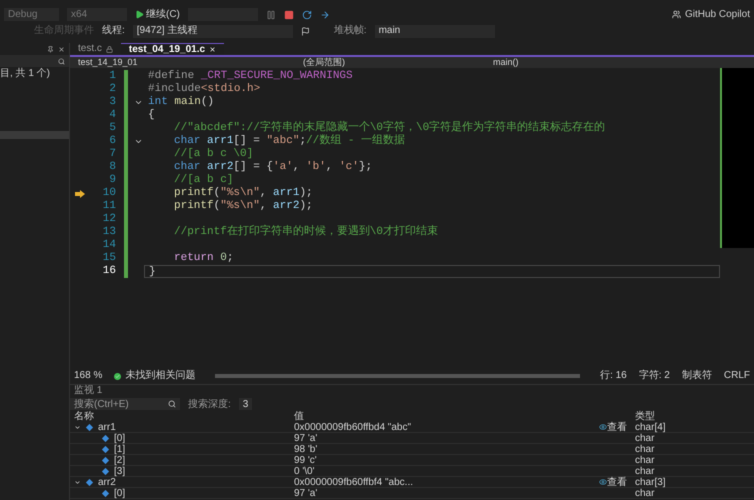 The width and height of the screenshot is (754, 500). What do you see at coordinates (120, 460) in the screenshot?
I see `variable-name: [2]` at bounding box center [120, 460].